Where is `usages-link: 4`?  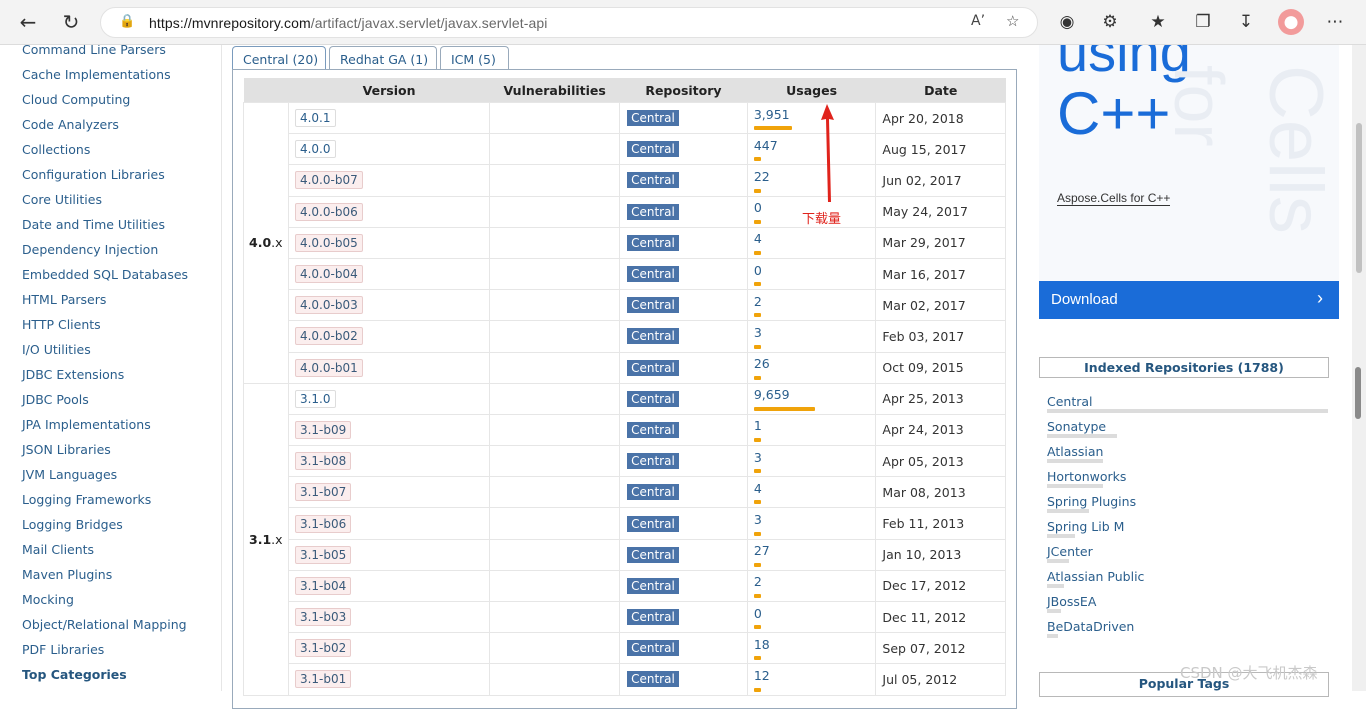
usages-link: 4 is located at coordinates (758, 238).